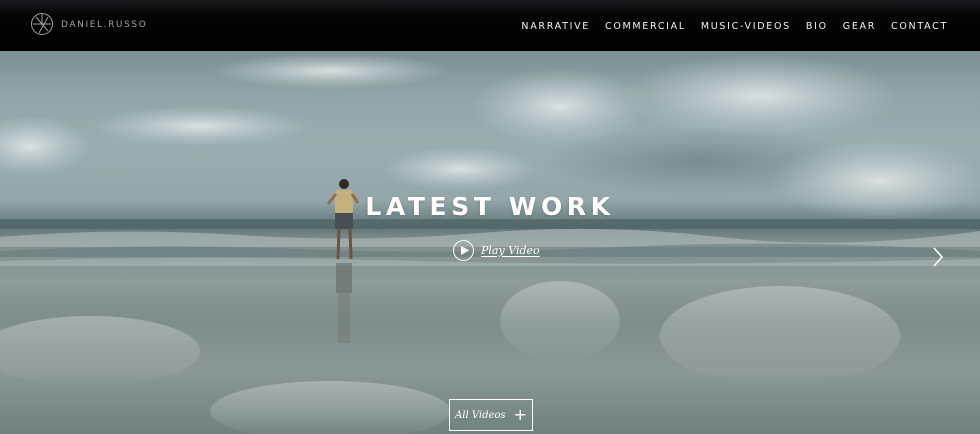 The image size is (980, 434). What do you see at coordinates (42, 24) in the screenshot?
I see `compass-monogram-icon` at bounding box center [42, 24].